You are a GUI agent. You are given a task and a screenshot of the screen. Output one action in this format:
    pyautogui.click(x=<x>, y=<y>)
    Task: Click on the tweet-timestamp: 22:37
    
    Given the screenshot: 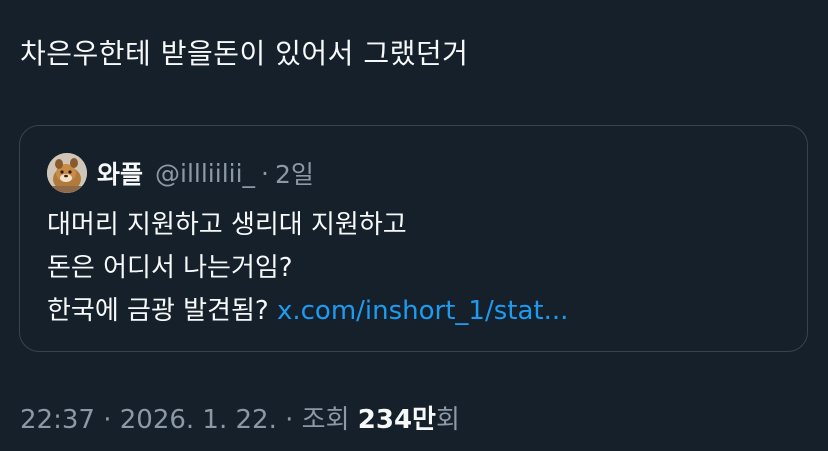 What is the action you would take?
    pyautogui.click(x=57, y=420)
    